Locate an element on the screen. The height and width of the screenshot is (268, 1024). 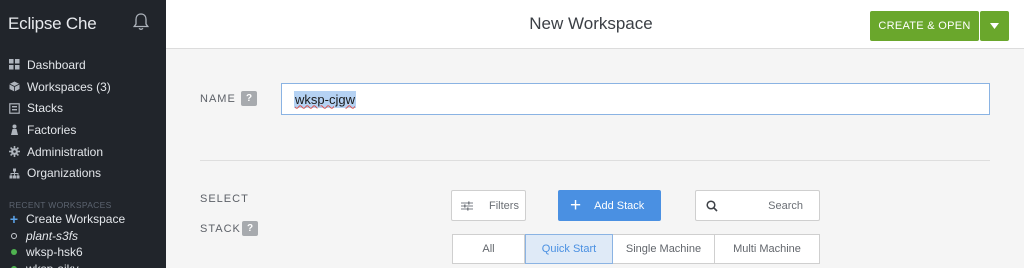
workspace-name-value: wksp-cjgw is located at coordinates (325, 99).